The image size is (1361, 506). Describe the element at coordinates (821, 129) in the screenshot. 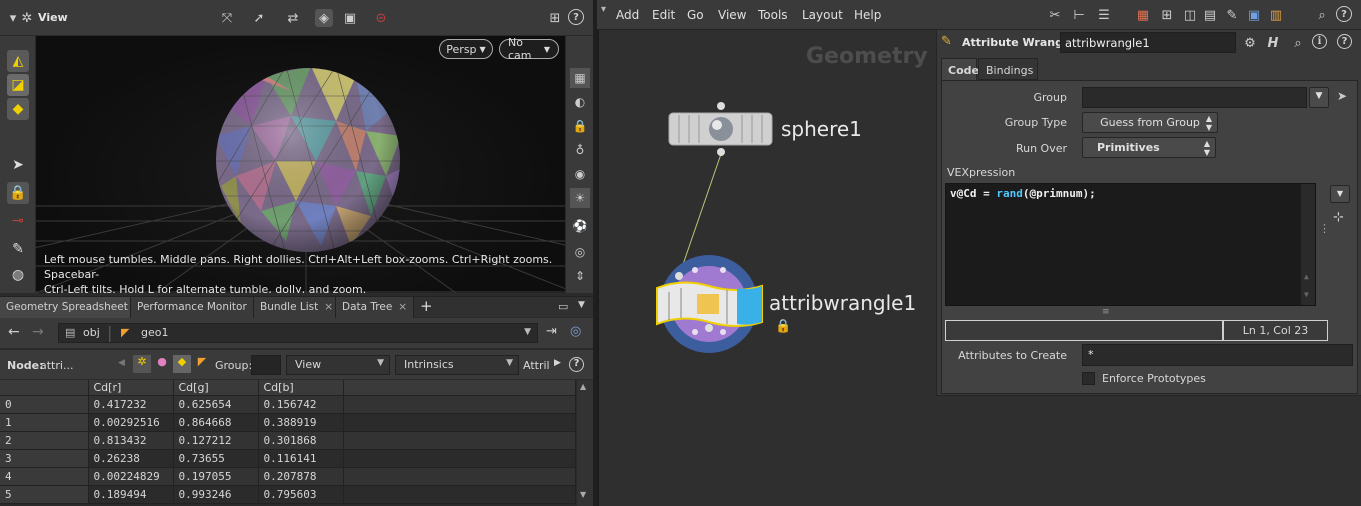

I see `sphere1-label: sphere1` at that location.